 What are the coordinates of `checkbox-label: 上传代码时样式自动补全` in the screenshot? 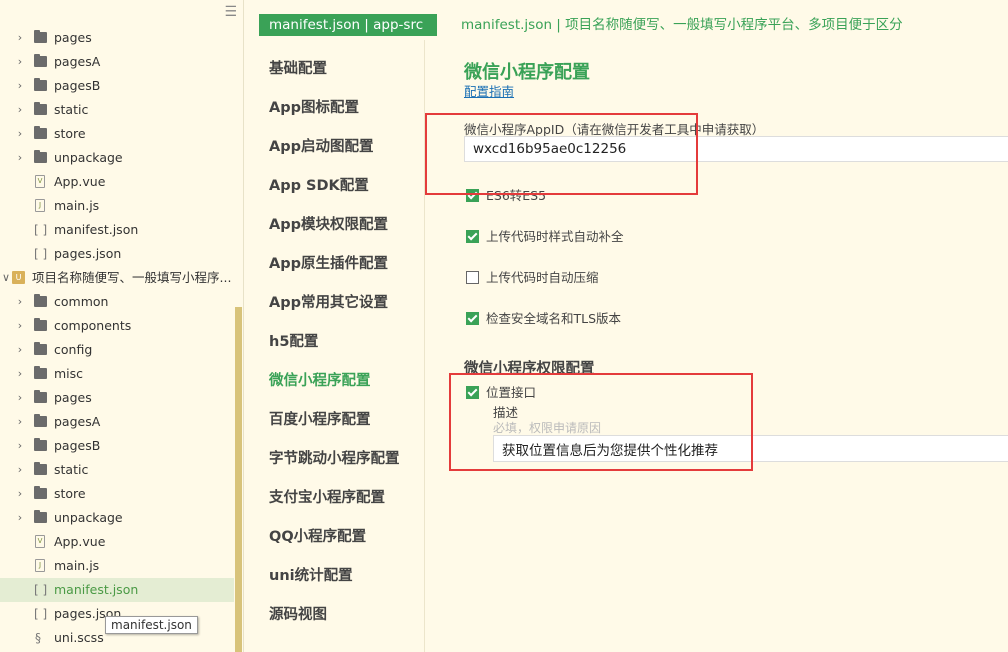 It's located at (555, 236).